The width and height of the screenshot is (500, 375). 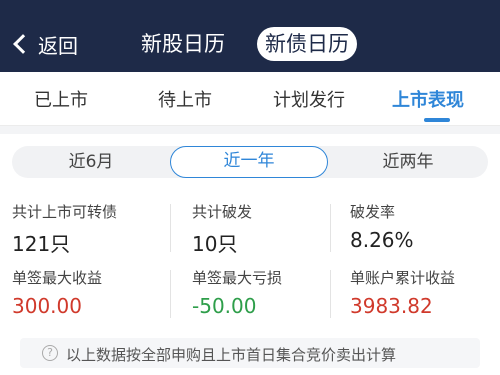 I want to click on tab-new-bond-calendar: 新债日历, so click(x=307, y=44).